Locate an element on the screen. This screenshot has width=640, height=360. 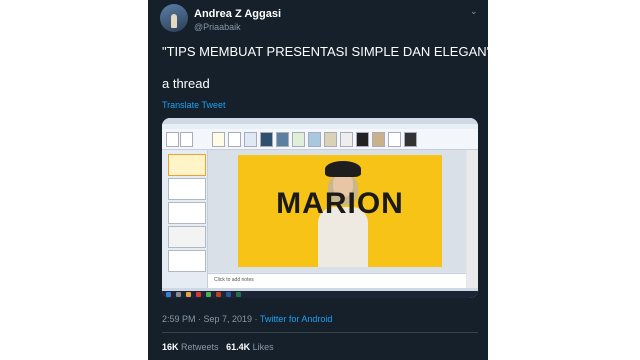
tweet-text-line2: a thread is located at coordinates (186, 83).